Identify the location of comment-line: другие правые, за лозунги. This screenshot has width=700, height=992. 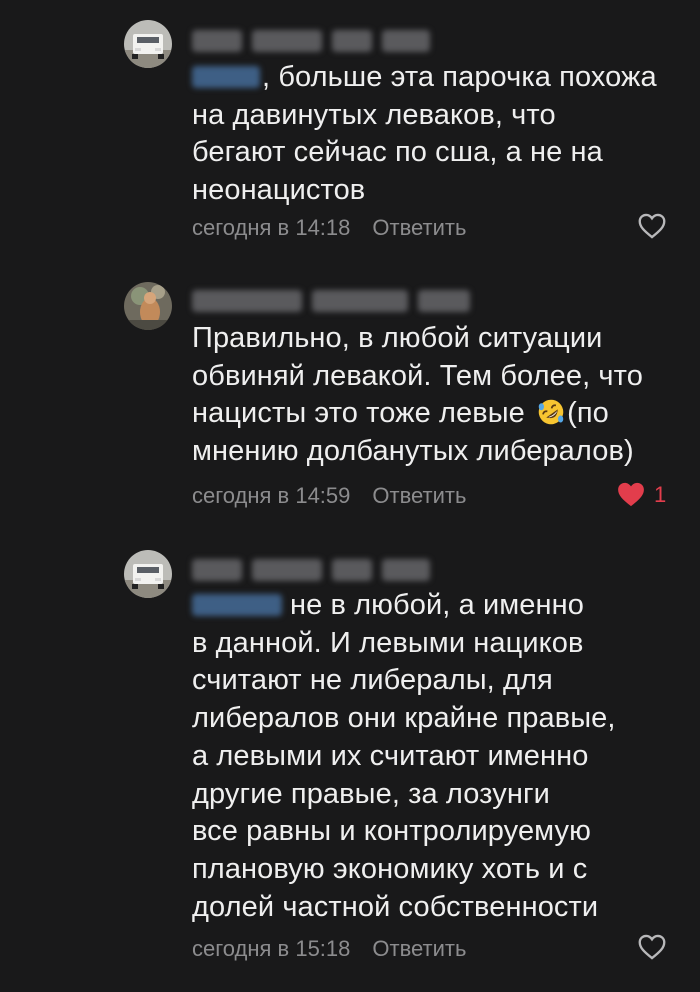
(371, 793).